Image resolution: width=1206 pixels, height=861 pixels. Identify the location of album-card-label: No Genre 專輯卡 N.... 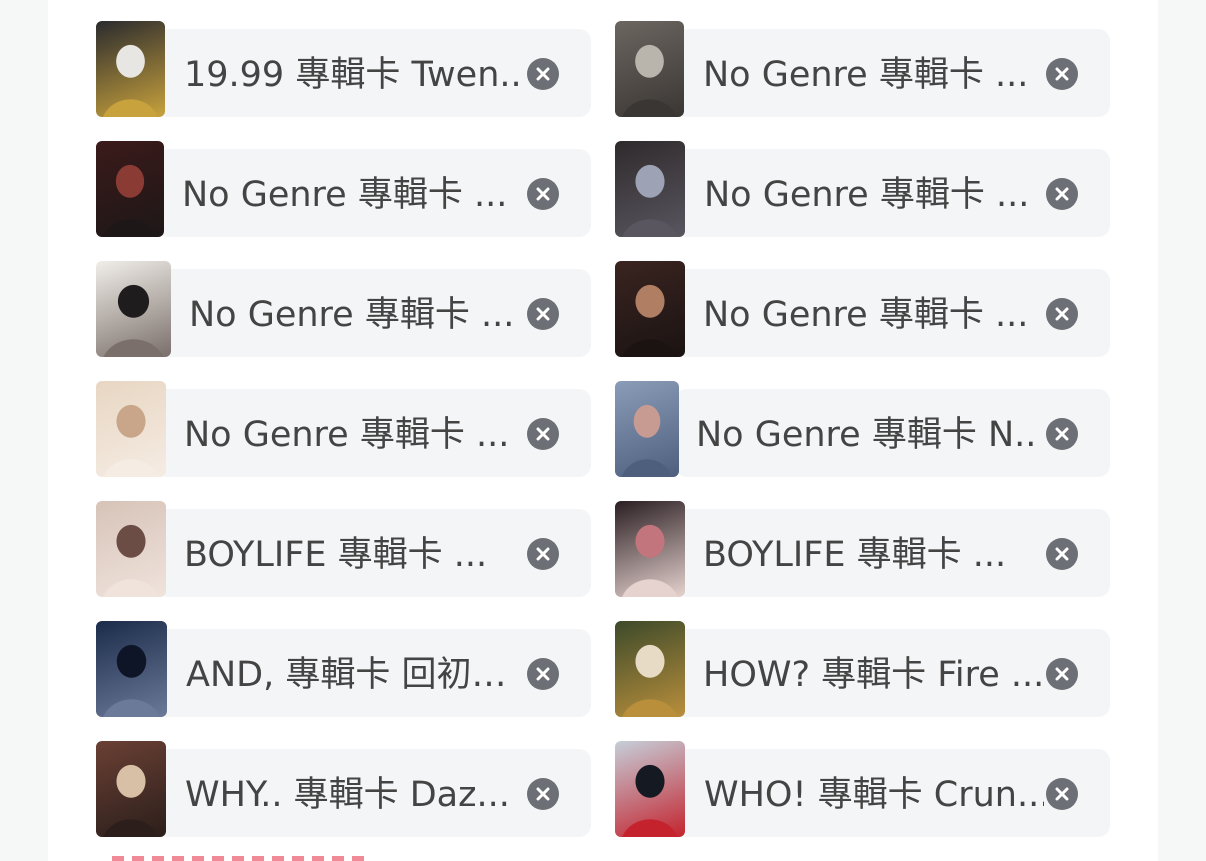
(866, 435).